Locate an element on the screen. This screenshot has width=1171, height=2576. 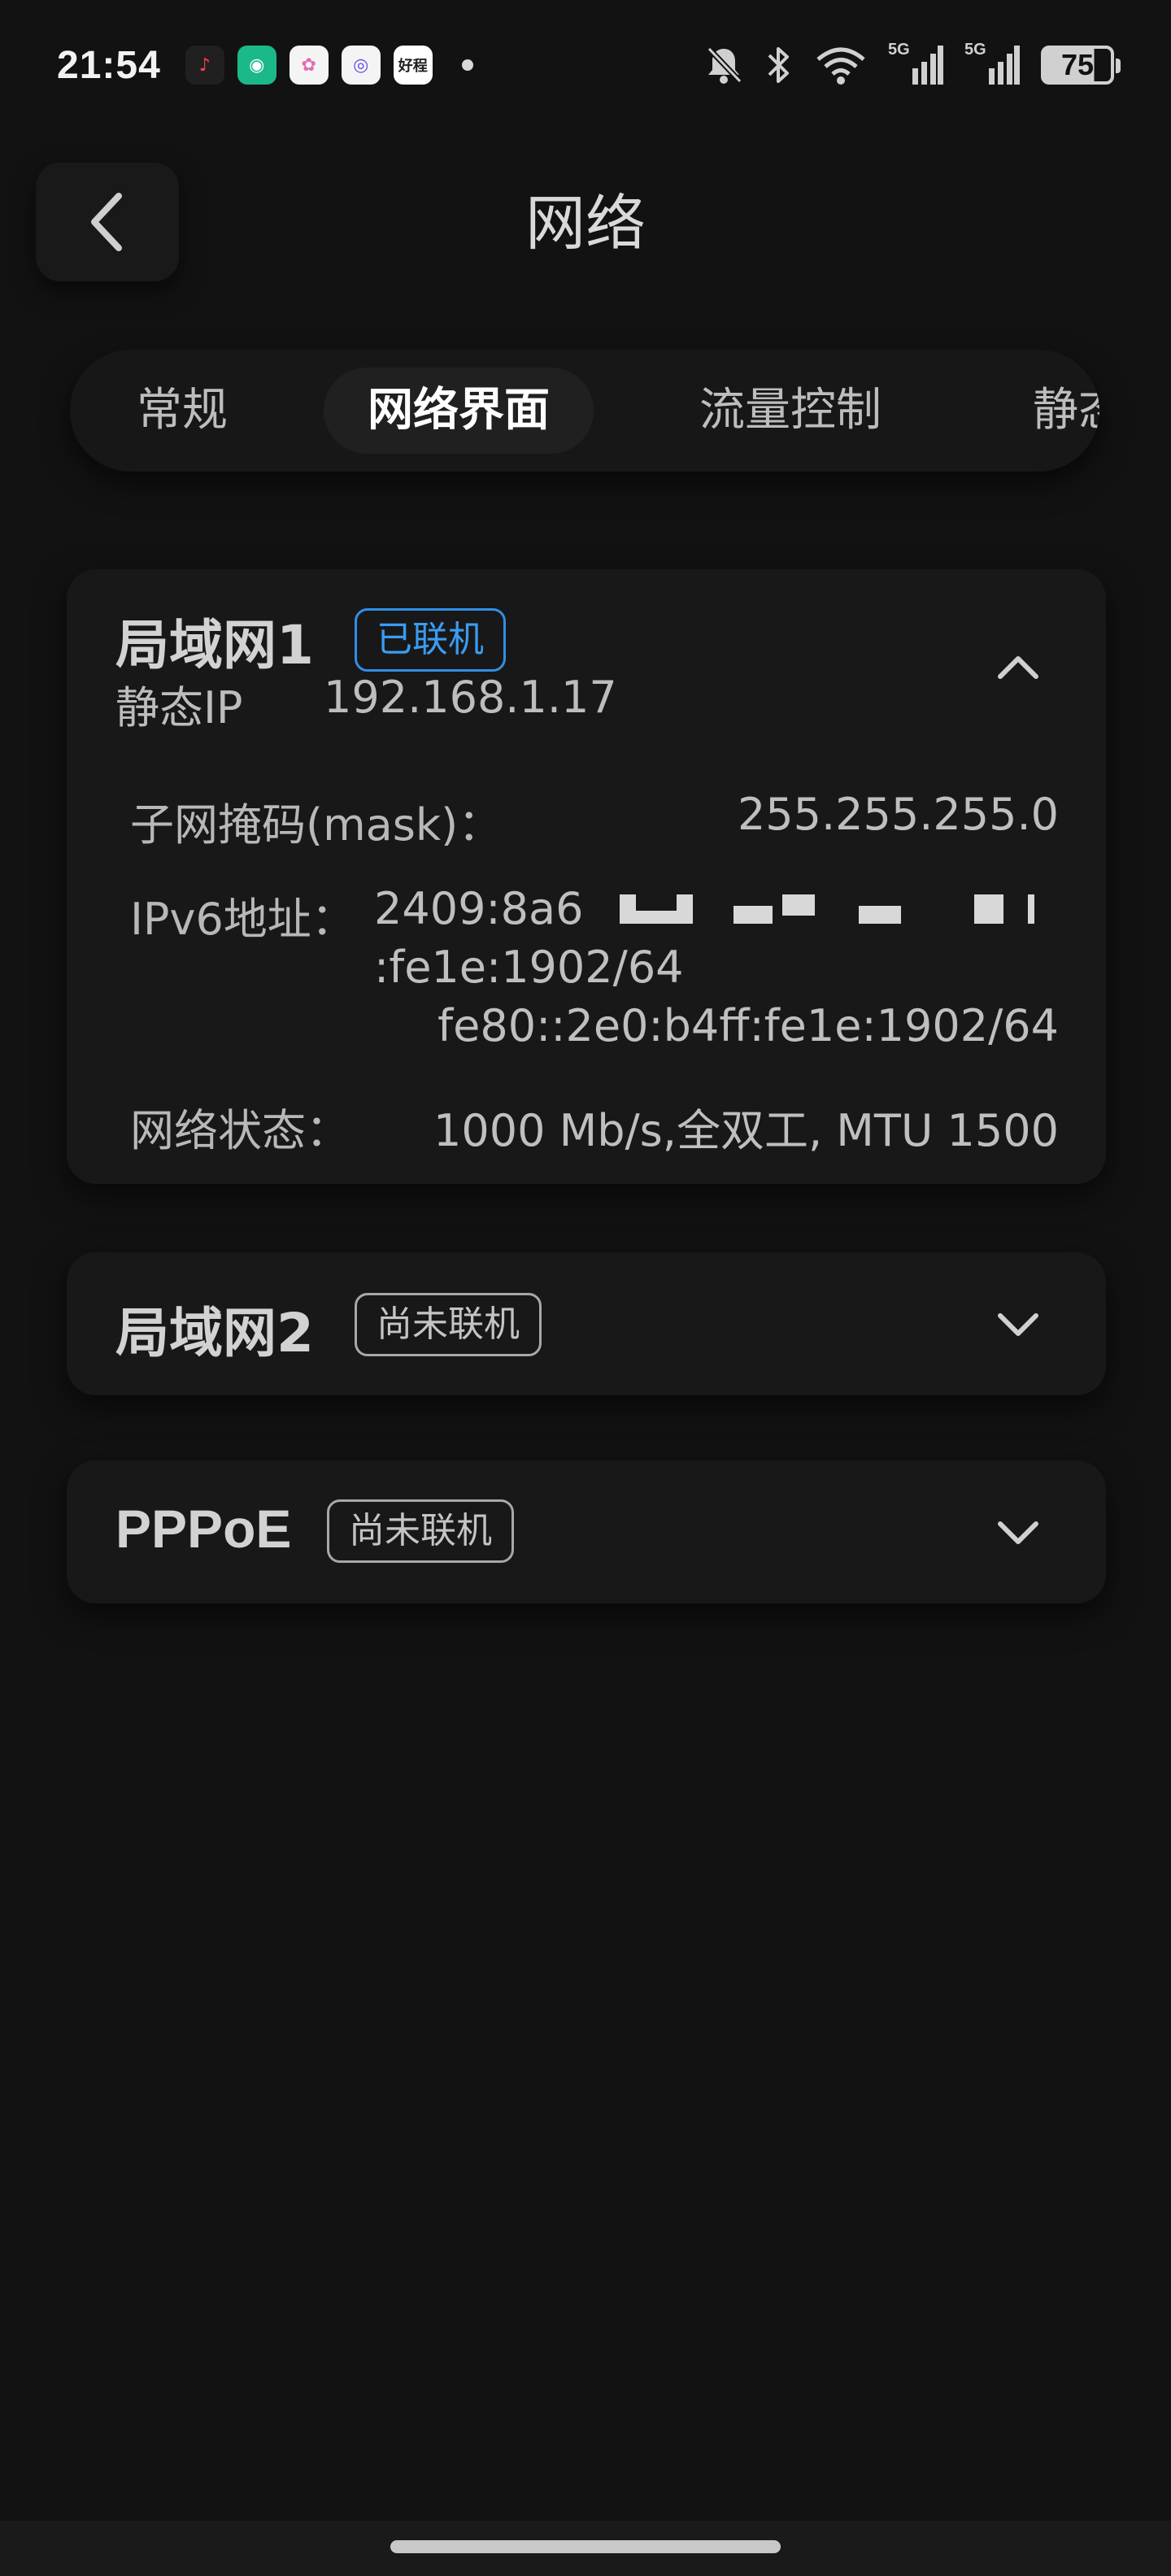
tab-network-interface: 网络界面 is located at coordinates (459, 411).